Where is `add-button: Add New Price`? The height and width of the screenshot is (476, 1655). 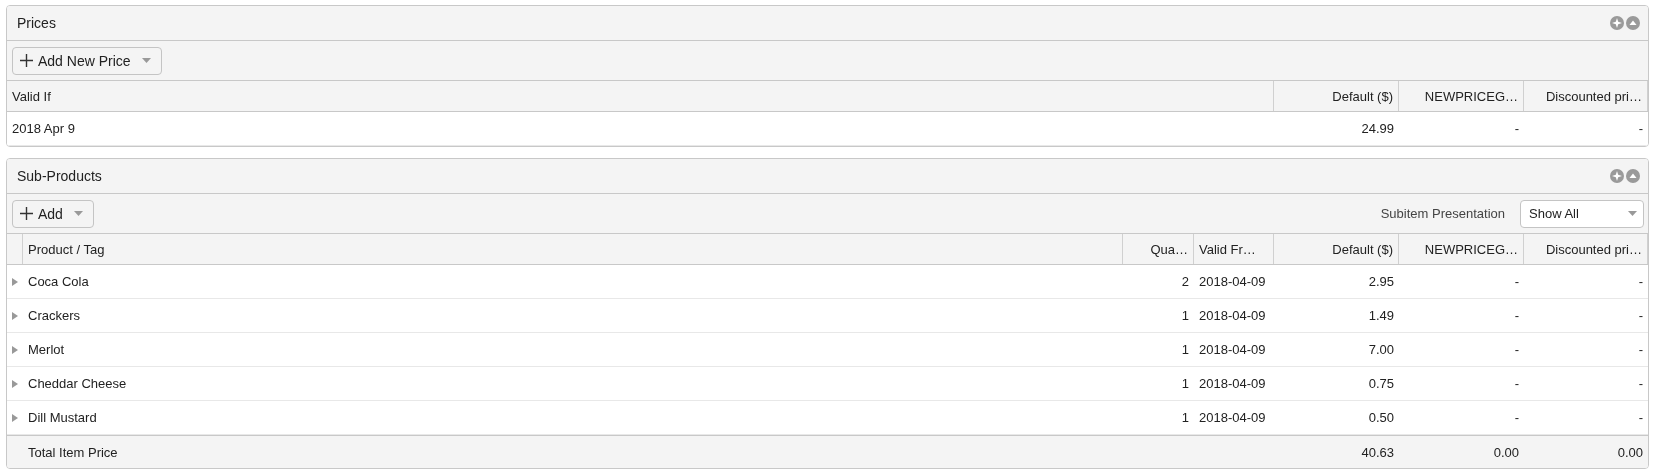 add-button: Add New Price is located at coordinates (87, 60).